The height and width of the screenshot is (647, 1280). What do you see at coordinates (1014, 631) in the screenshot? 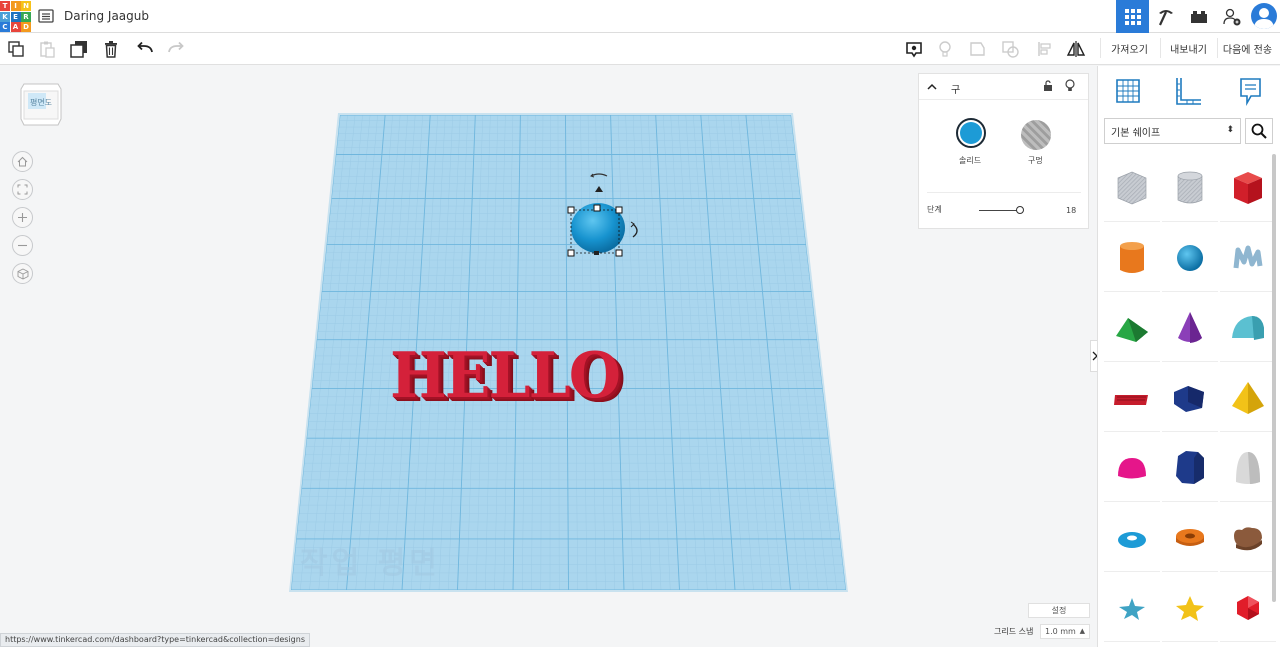
I see `grid-snap-label: 그리드 스냅` at bounding box center [1014, 631].